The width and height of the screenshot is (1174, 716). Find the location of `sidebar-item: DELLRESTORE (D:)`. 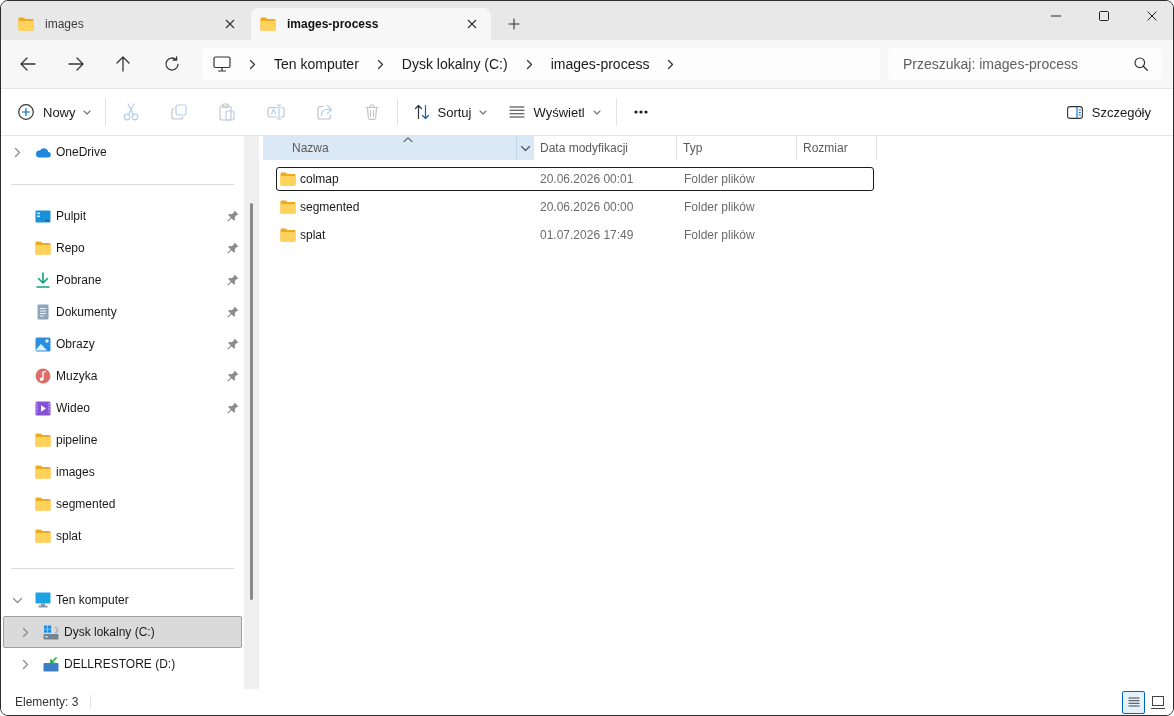

sidebar-item: DELLRESTORE (D:) is located at coordinates (122, 664).